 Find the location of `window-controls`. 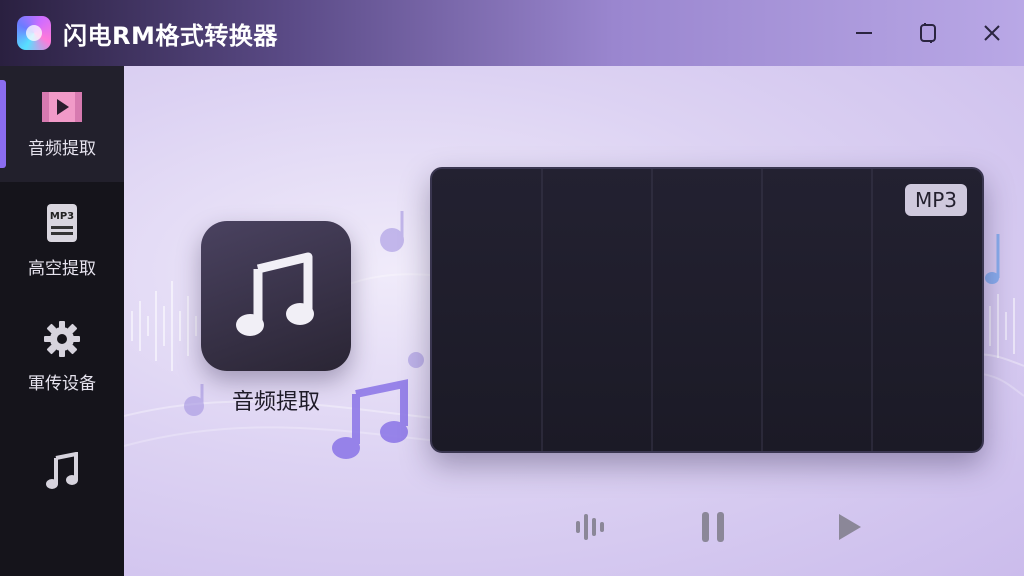

window-controls is located at coordinates (928, 33).